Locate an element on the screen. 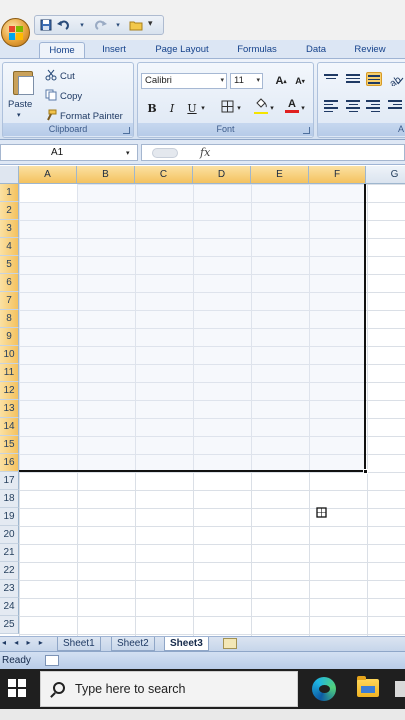 This screenshot has height=720, width=405. row-header-6: 6 is located at coordinates (9, 283).